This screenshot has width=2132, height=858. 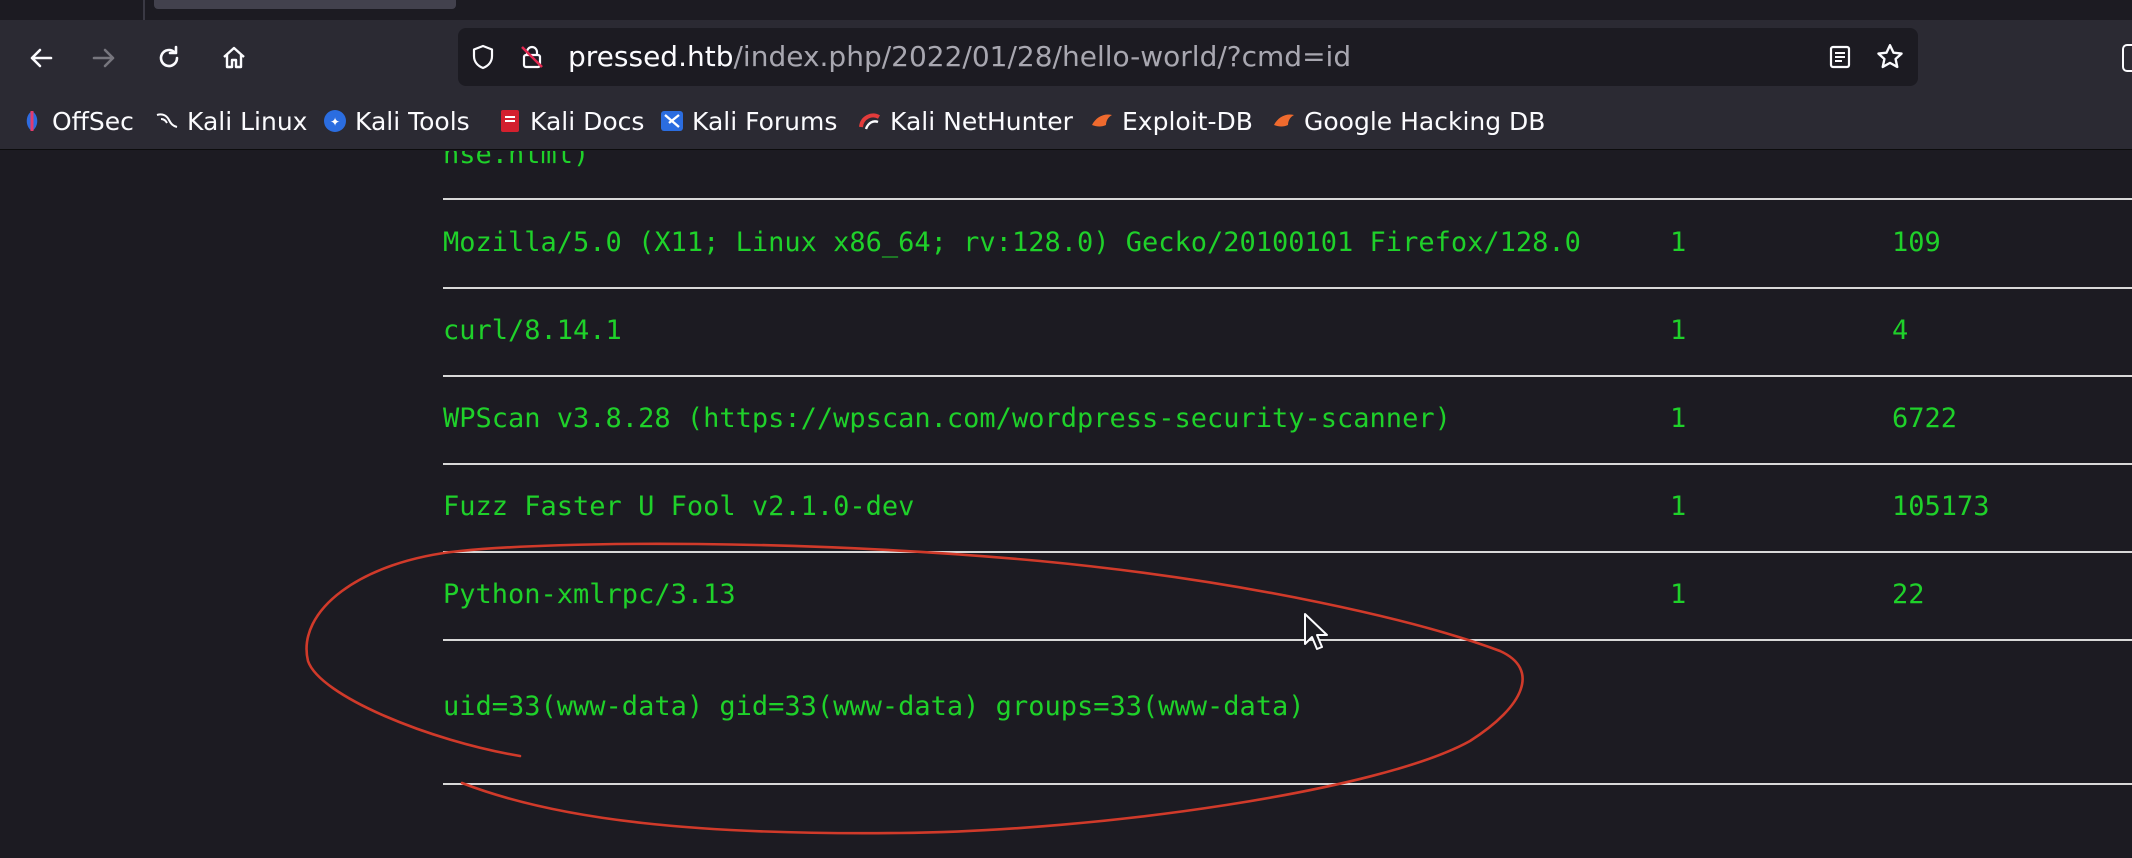 What do you see at coordinates (765, 121) in the screenshot?
I see `bookmark-label: Kali Forums` at bounding box center [765, 121].